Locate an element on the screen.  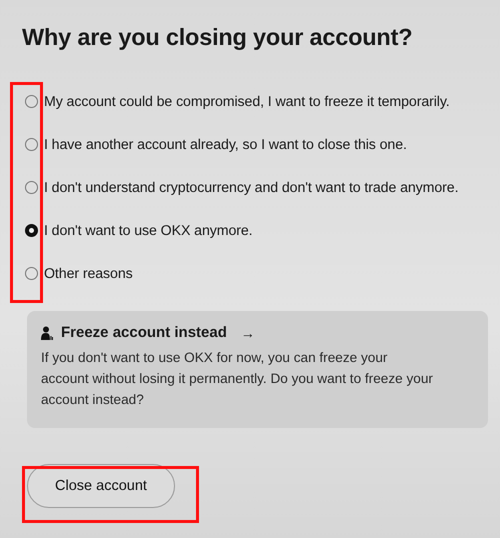
reason-label: I have another account already, so I want to close this one. is located at coordinates (225, 144).